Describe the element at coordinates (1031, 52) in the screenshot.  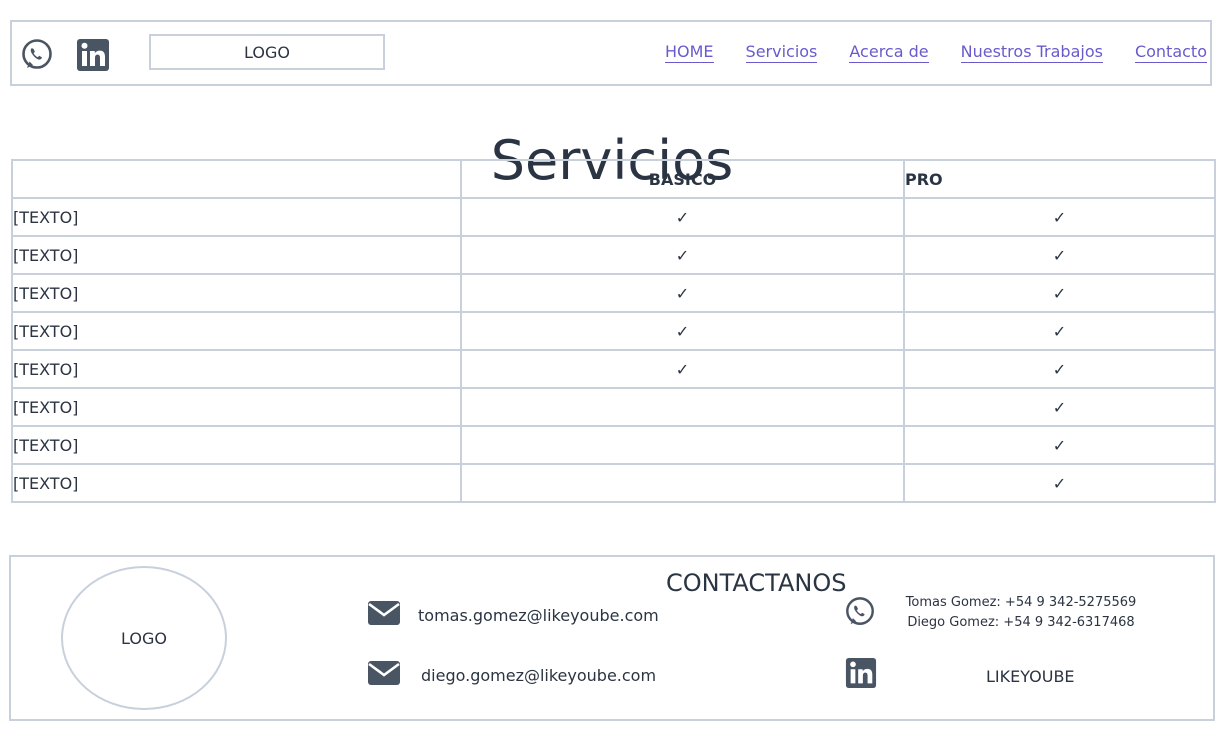
I see `nav-nuestros-trabajos: Nuestros Trabajos` at that location.